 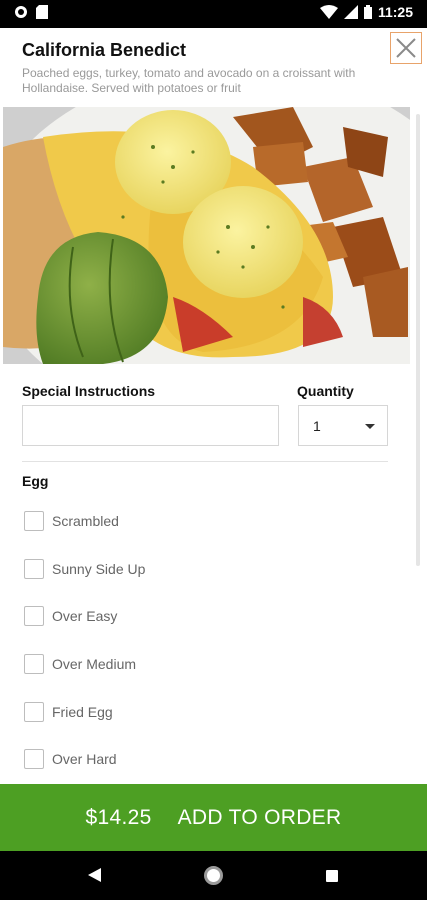 I want to click on battery-icon, so click(x=367, y=12).